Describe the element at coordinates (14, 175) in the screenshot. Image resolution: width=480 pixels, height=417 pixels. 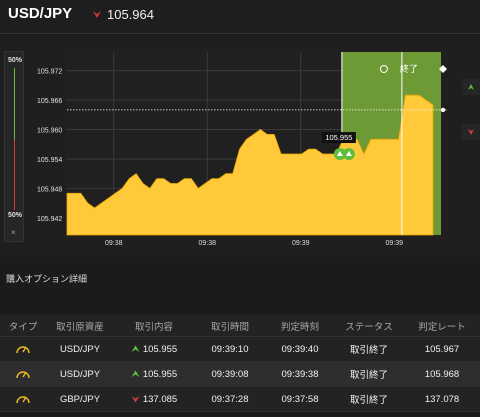
I see `ratio-down-bar` at that location.